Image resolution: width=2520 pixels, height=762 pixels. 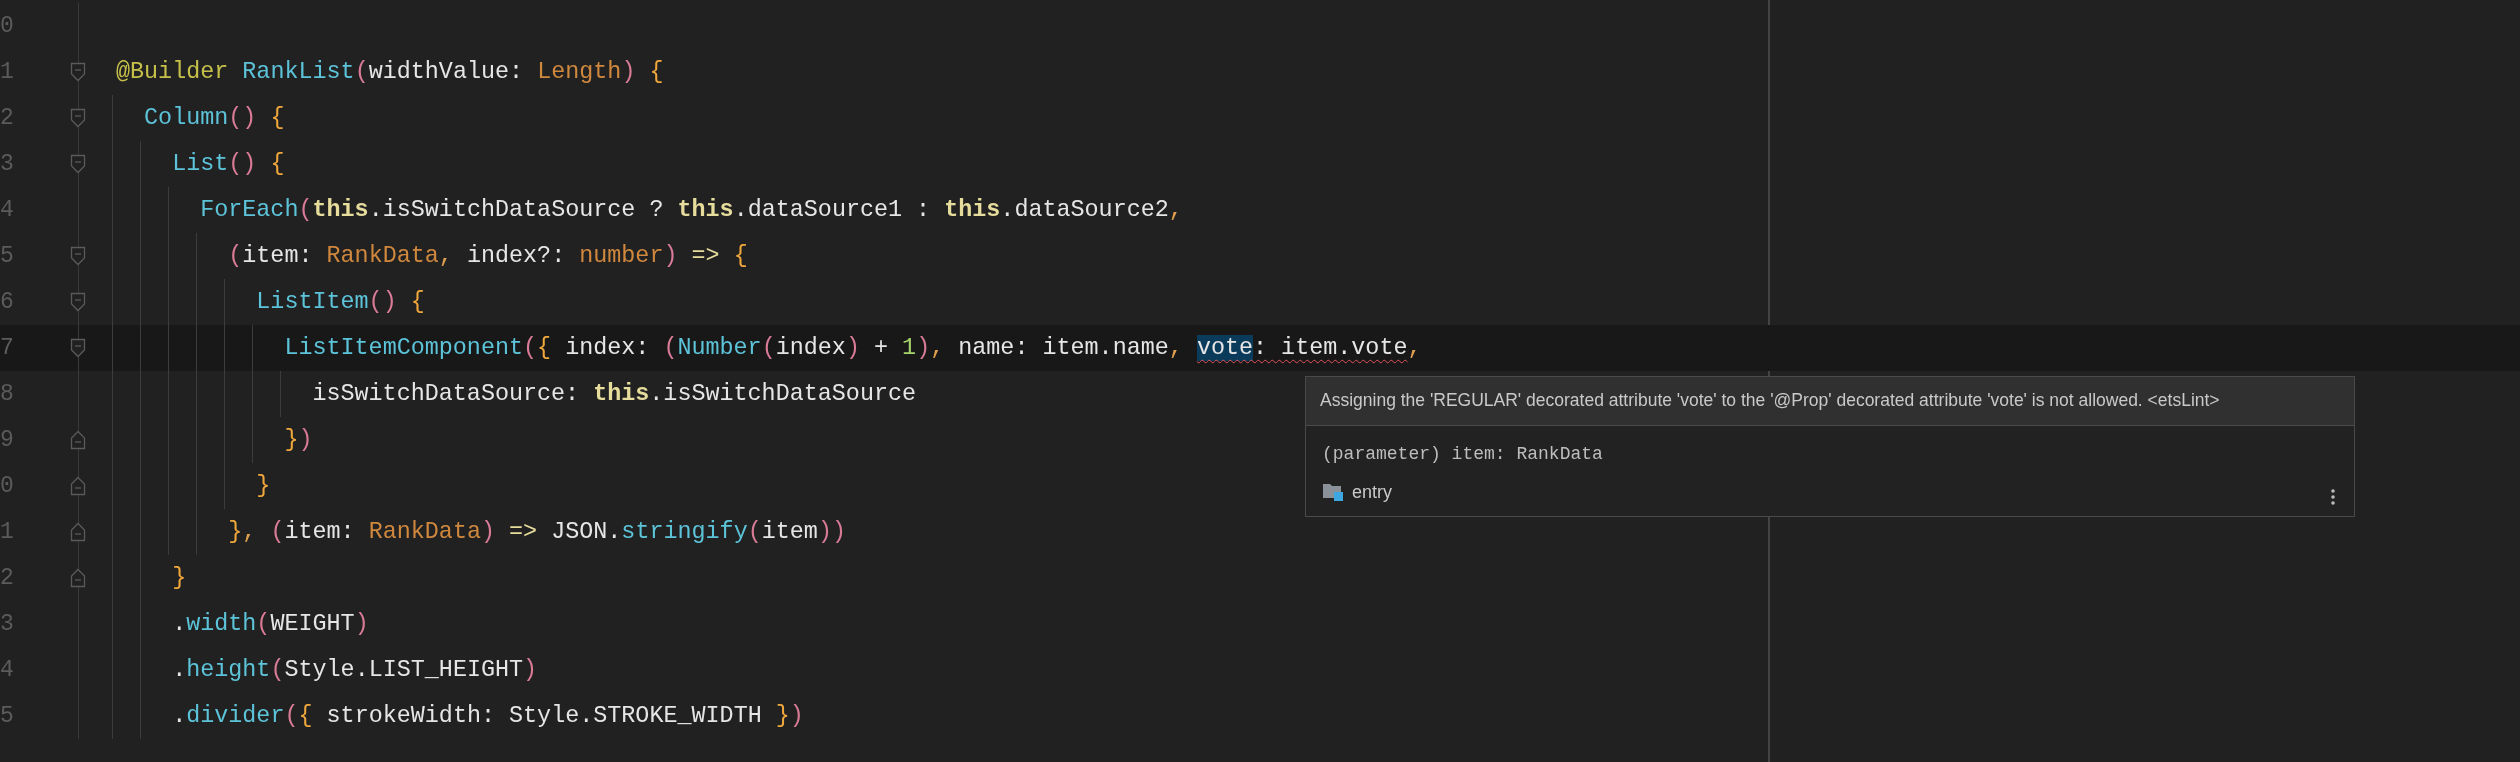 I want to click on code-line: }, (item: RankData) => JSON.stringify(item)), so click(x=537, y=532).